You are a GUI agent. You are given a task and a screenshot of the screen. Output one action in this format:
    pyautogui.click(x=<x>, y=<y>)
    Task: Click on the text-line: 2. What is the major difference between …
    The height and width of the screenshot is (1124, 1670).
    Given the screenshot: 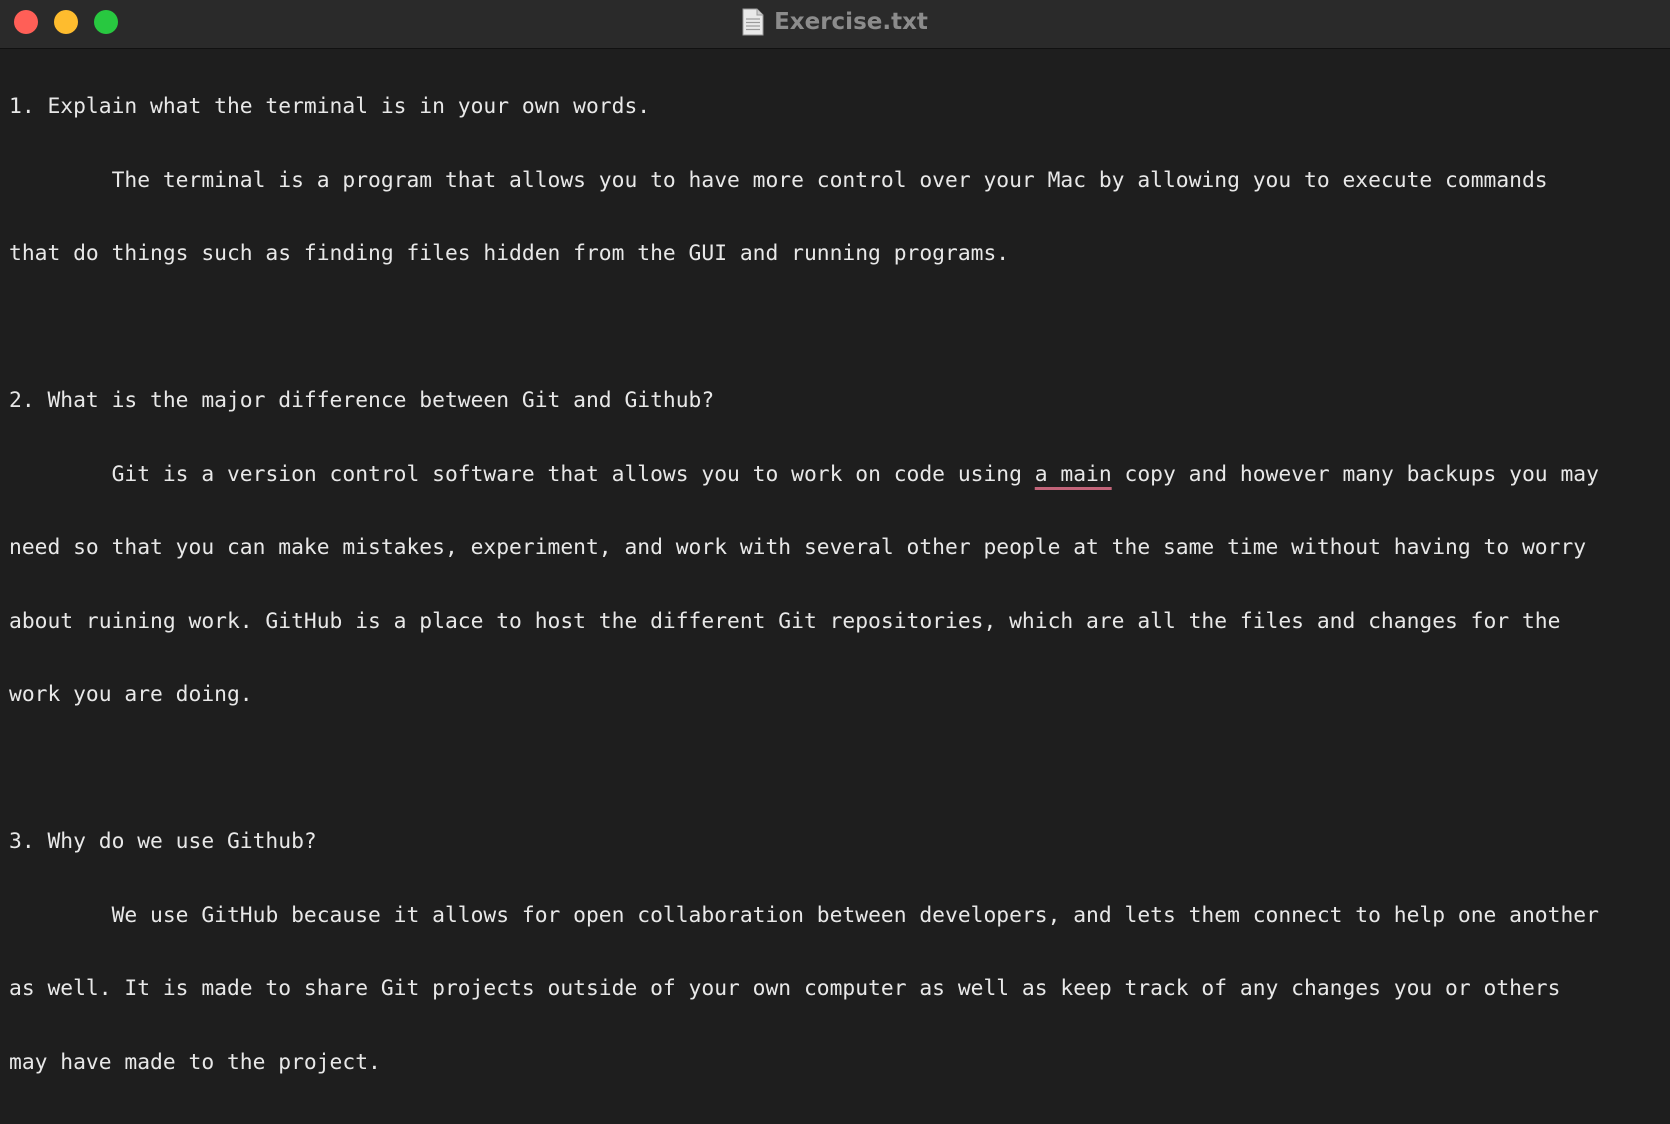 What is the action you would take?
    pyautogui.click(x=362, y=400)
    